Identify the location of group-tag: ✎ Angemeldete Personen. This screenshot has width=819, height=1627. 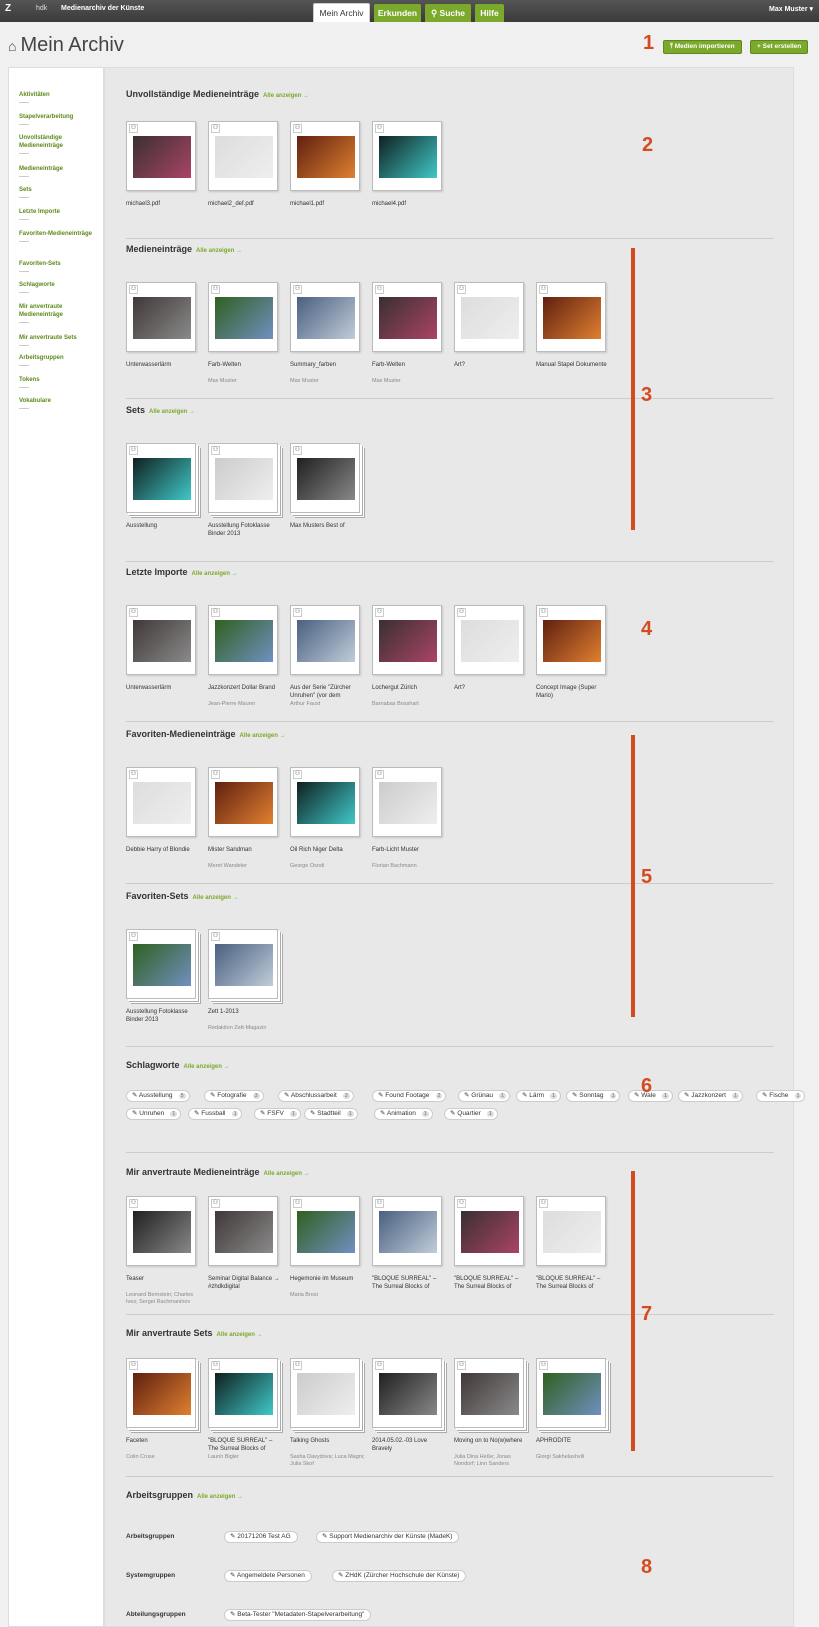
(268, 1576).